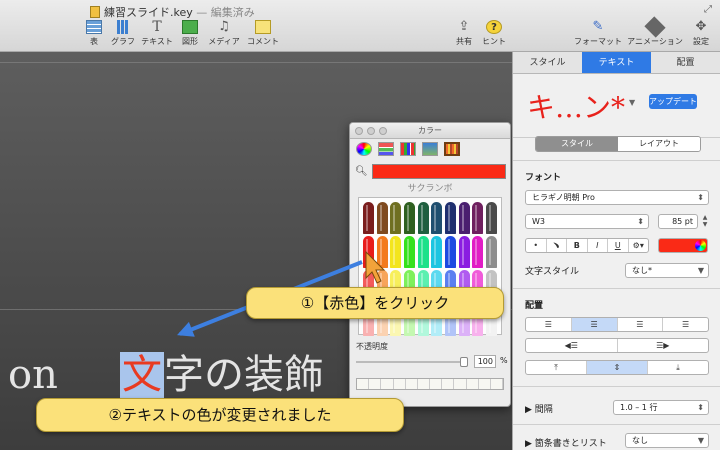 Image resolution: width=720 pixels, height=450 pixels. What do you see at coordinates (361, 171) in the screenshot?
I see `search-icon: 🔍︎` at bounding box center [361, 171].